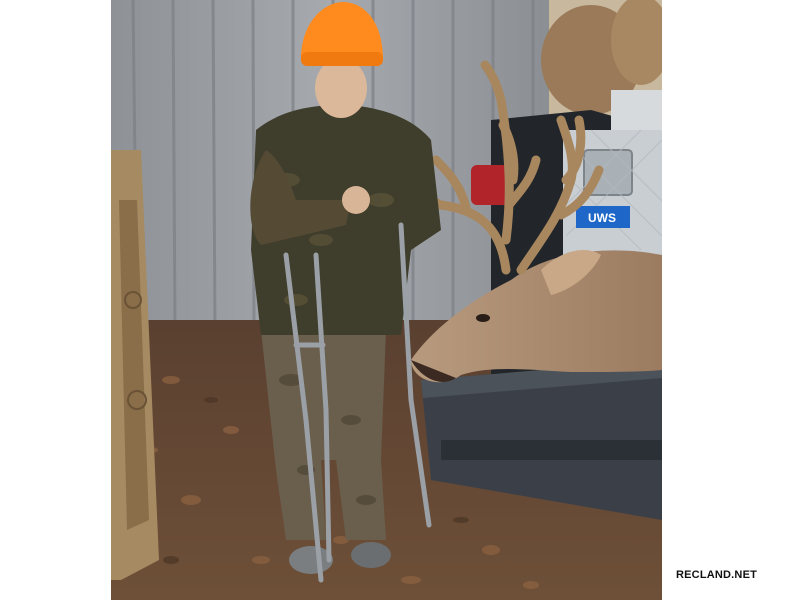 Image resolution: width=791 pixels, height=600 pixels. I want to click on watermark: RECLAND.NET, so click(717, 575).